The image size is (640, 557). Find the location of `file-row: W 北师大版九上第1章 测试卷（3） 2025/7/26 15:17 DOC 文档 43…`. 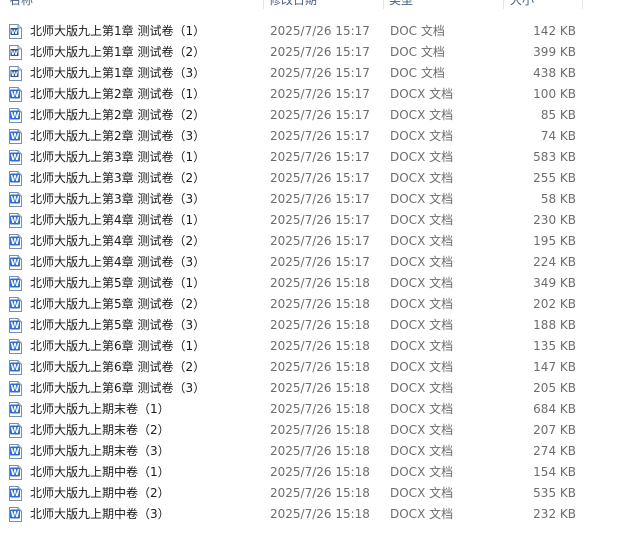

file-row: W 北师大版九上第1章 测试卷（3） 2025/7/26 15:17 DOC 文档 43… is located at coordinates (320, 73).